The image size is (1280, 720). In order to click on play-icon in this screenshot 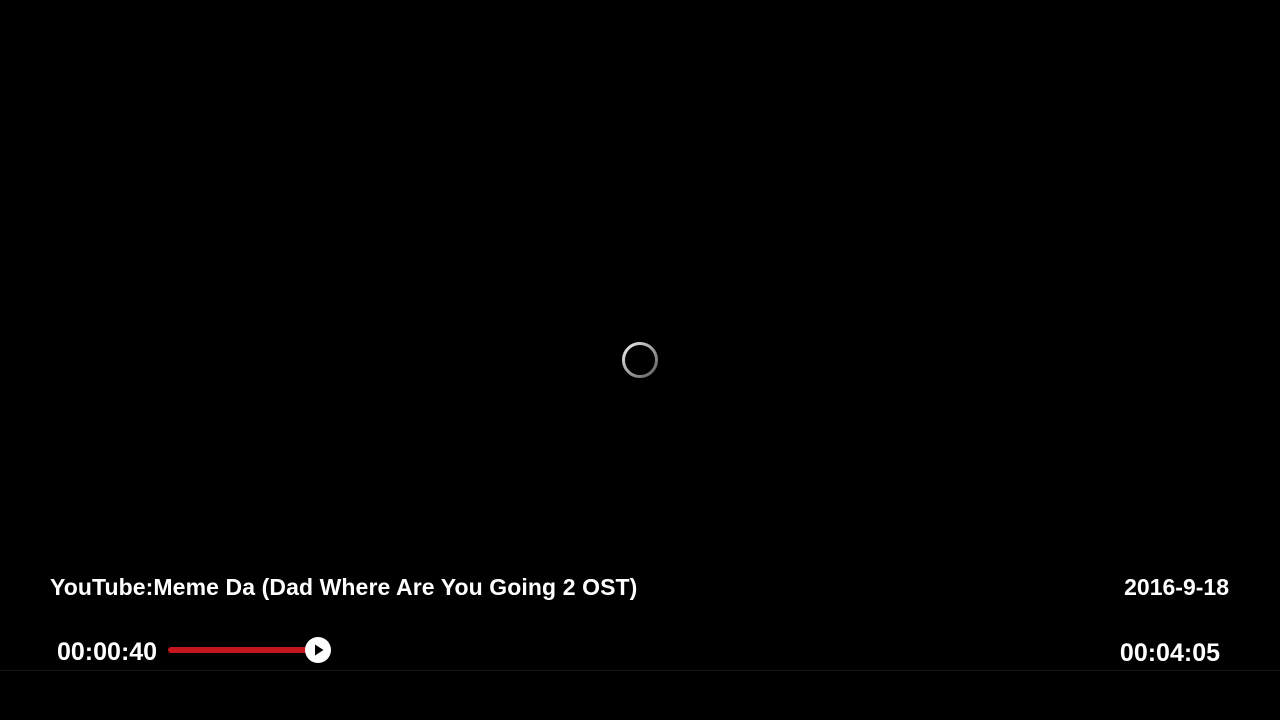, I will do `click(319, 650)`.